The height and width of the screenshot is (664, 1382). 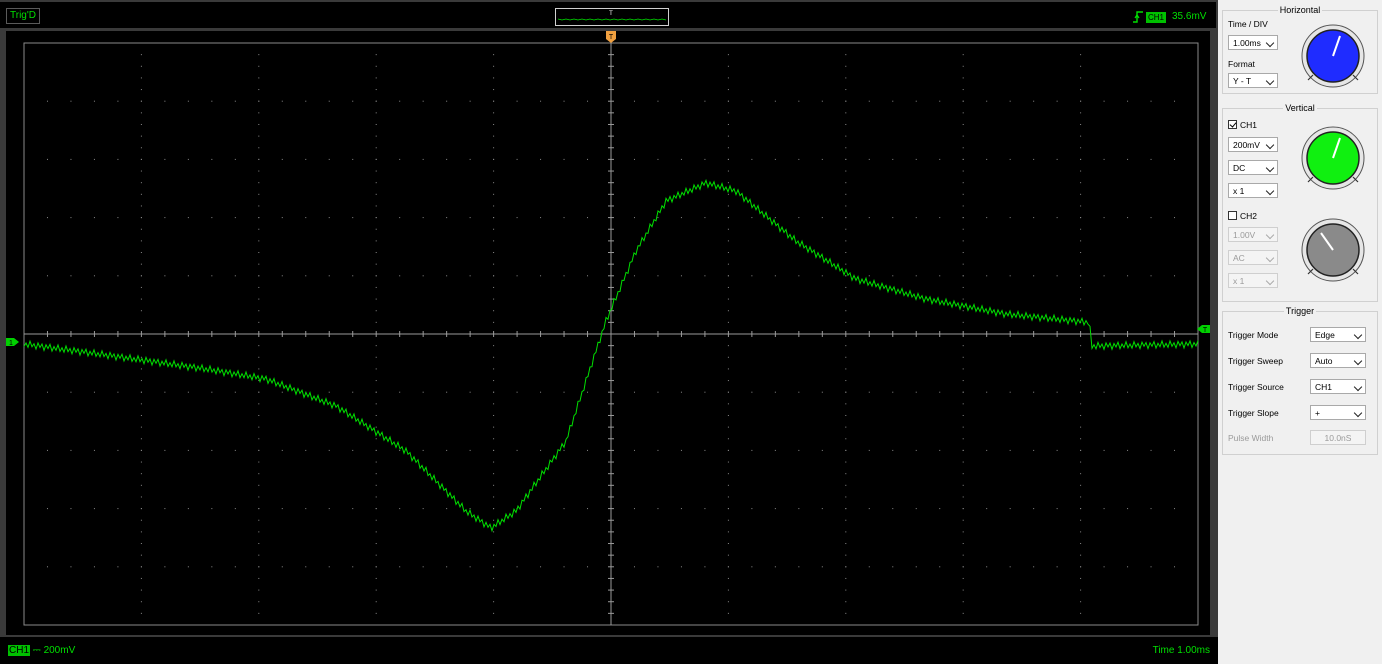 I want to click on trigger-source-value: CH1, so click(x=1324, y=387).